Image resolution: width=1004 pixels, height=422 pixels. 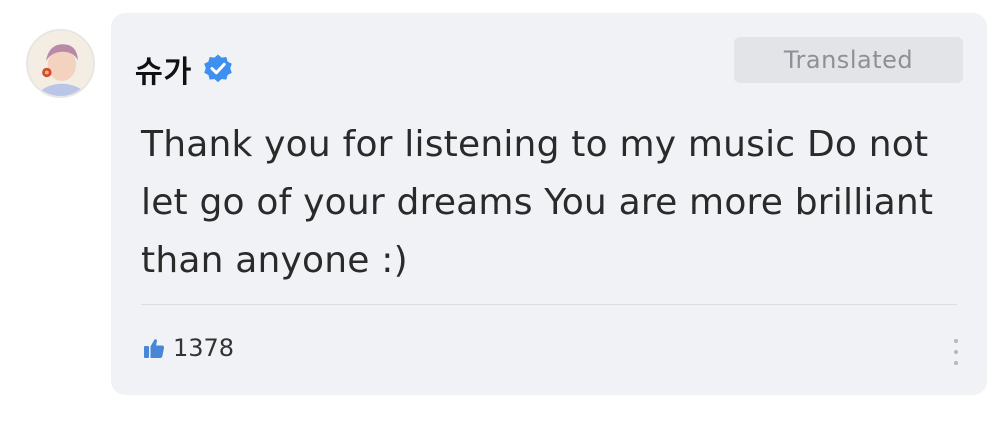 What do you see at coordinates (154, 348) in the screenshot?
I see `thumbs-up-icon` at bounding box center [154, 348].